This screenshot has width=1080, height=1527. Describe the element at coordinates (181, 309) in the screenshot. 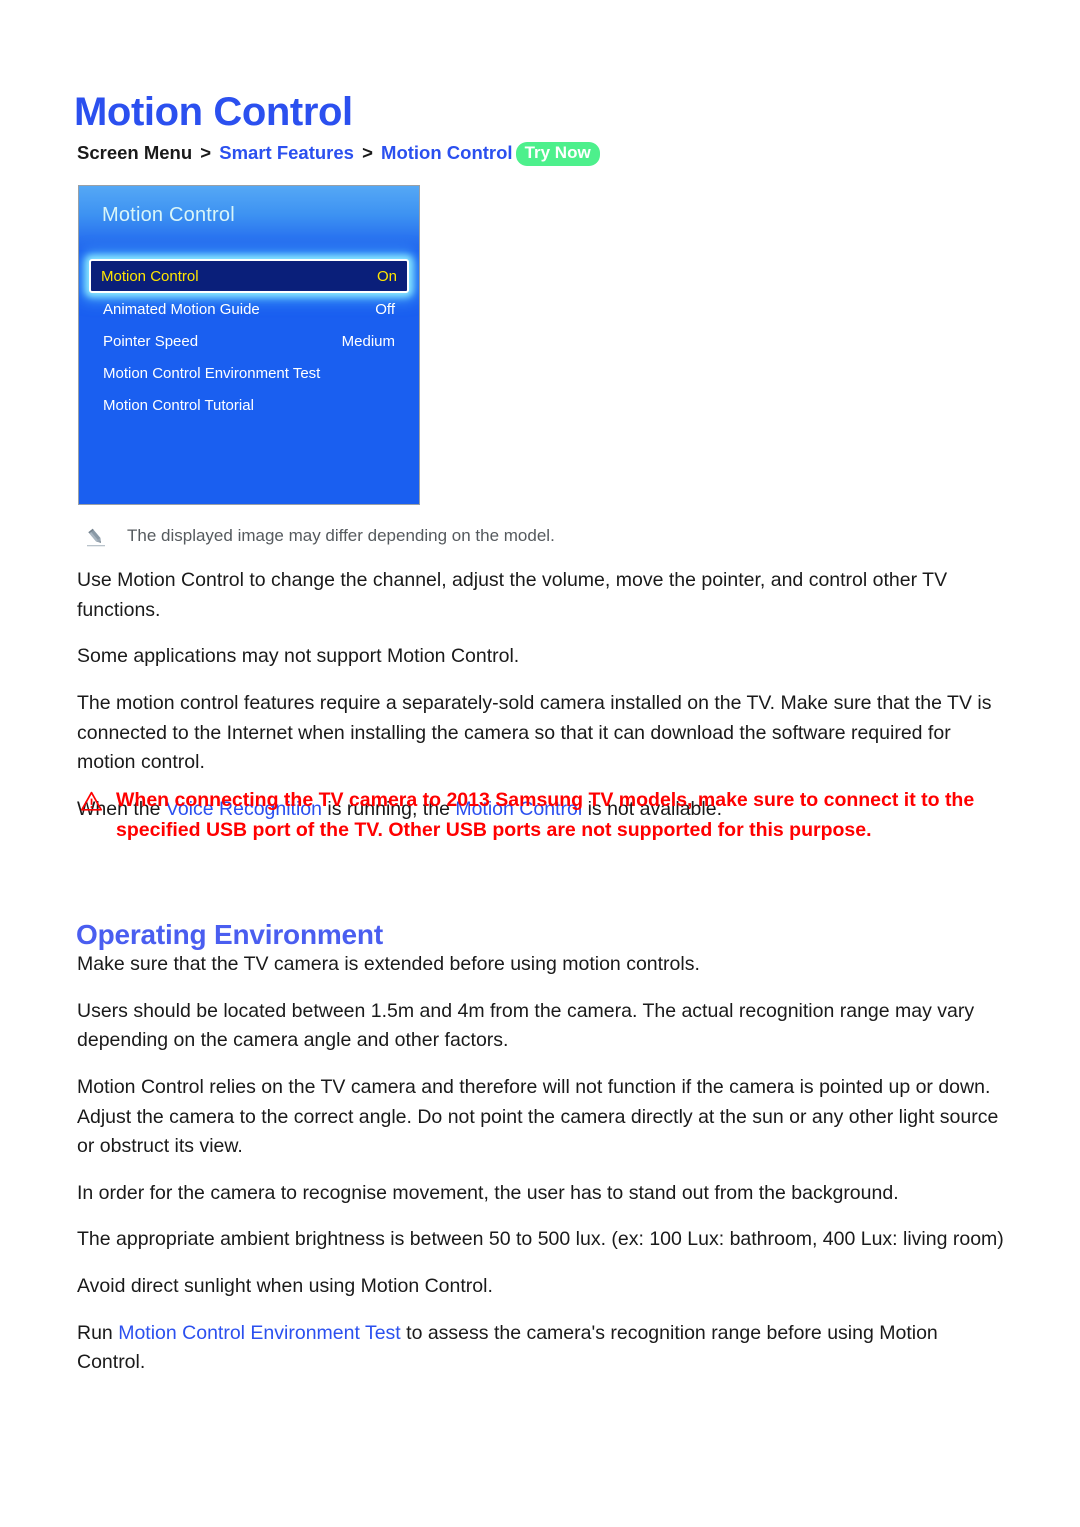

I see `tv-menu-item-label: Animated Motion Guide` at that location.